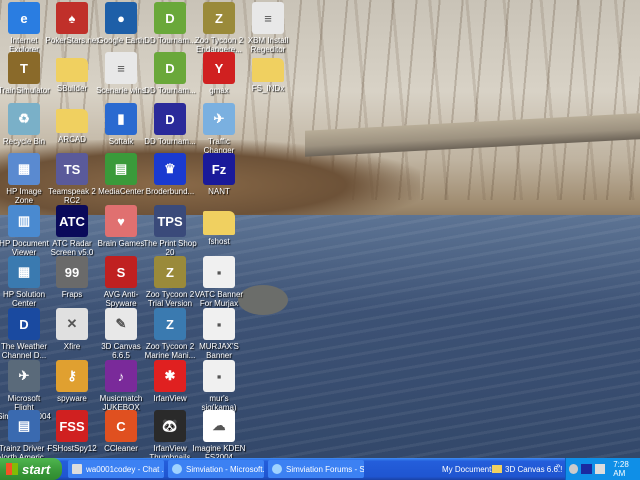  Describe the element at coordinates (121, 174) in the screenshot. I see `desktop-icon: ▤ MediaCenter` at that location.